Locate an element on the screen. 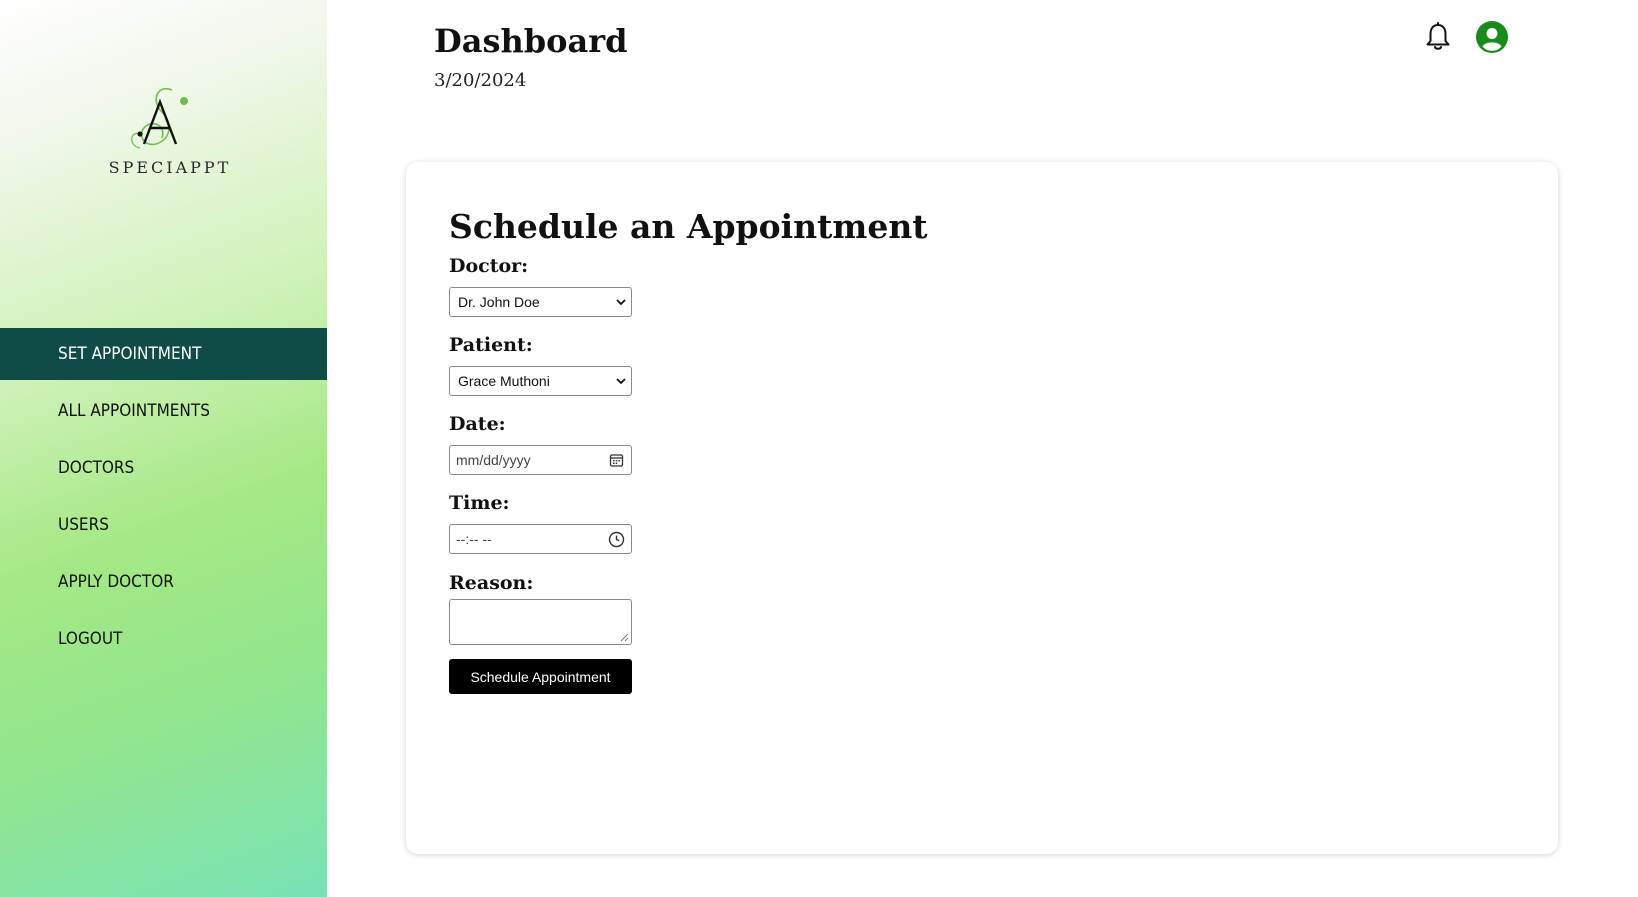 The height and width of the screenshot is (897, 1638). doctor-label: Doctor: is located at coordinates (489, 266).